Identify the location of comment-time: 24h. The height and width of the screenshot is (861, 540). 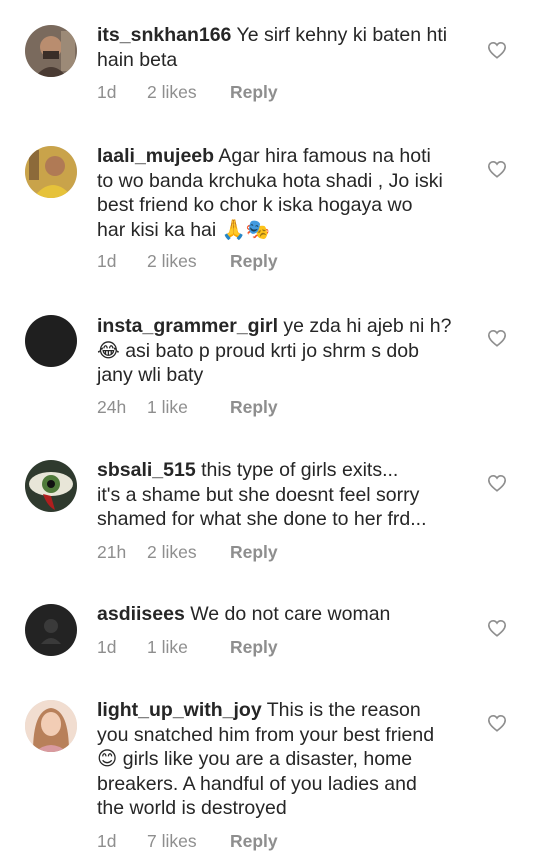
(112, 407).